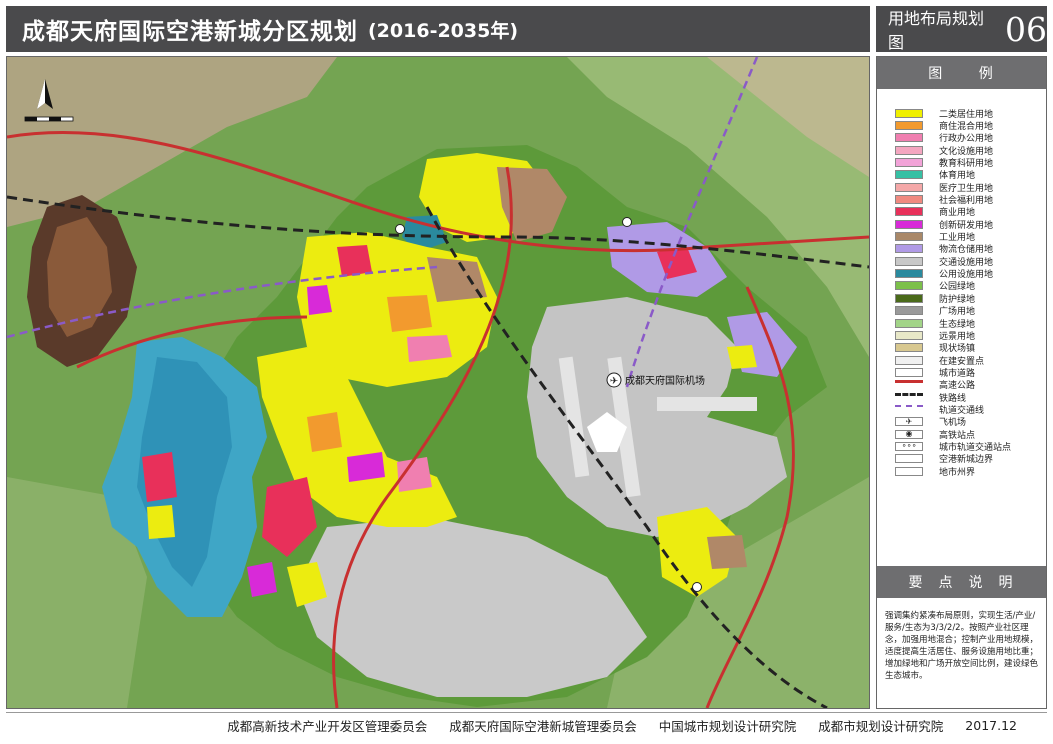  Describe the element at coordinates (962, 361) in the screenshot. I see `legend-label: 在建安置点` at that location.